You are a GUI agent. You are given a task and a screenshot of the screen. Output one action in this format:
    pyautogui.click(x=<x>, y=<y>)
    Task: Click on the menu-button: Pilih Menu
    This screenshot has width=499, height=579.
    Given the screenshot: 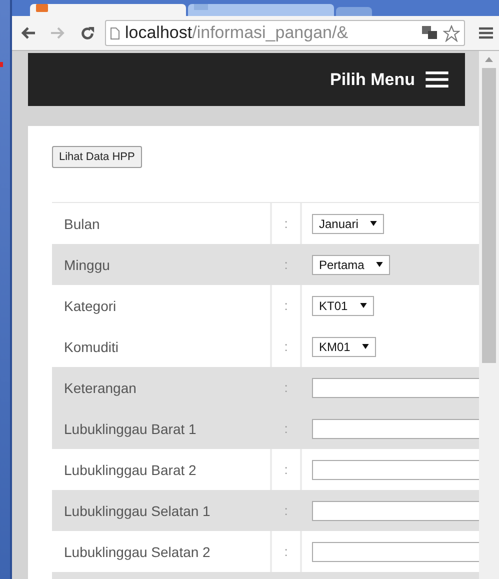 What is the action you would take?
    pyautogui.click(x=389, y=80)
    